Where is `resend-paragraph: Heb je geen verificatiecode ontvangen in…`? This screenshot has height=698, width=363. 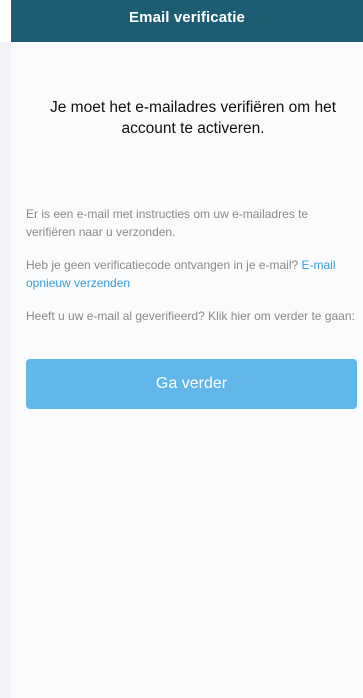
resend-paragraph: Heb je geen verificatiecode ontvangen in… is located at coordinates (191, 274).